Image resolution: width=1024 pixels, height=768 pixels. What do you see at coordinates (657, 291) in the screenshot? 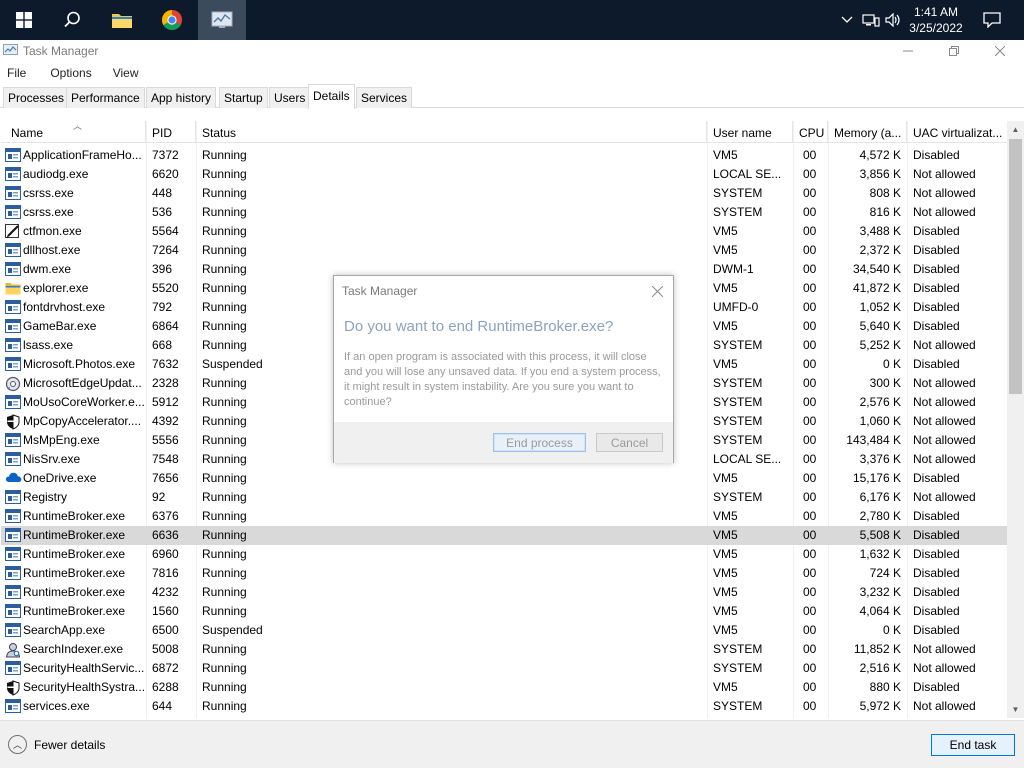
I see `dialog-close-button` at bounding box center [657, 291].